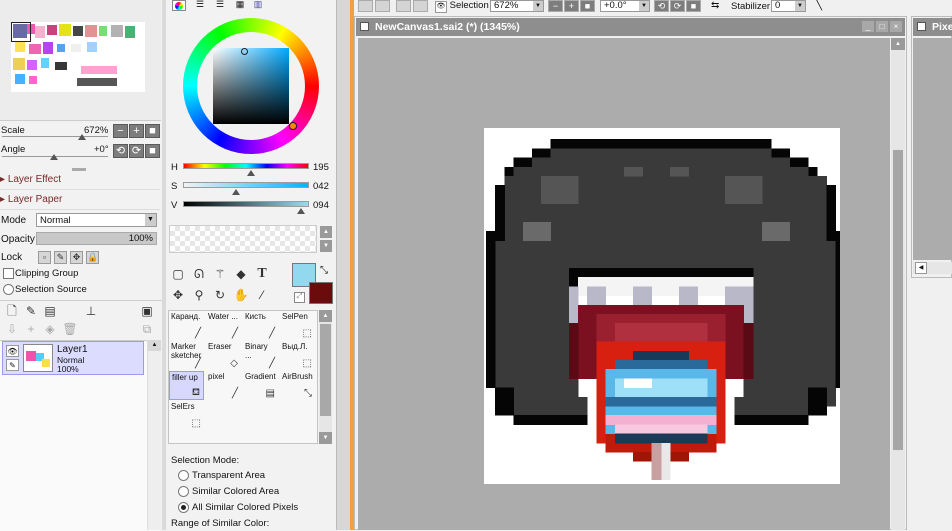 This screenshot has height=531, width=952. Describe the element at coordinates (152, 151) in the screenshot. I see `rotate-reset-button: ■` at that location.